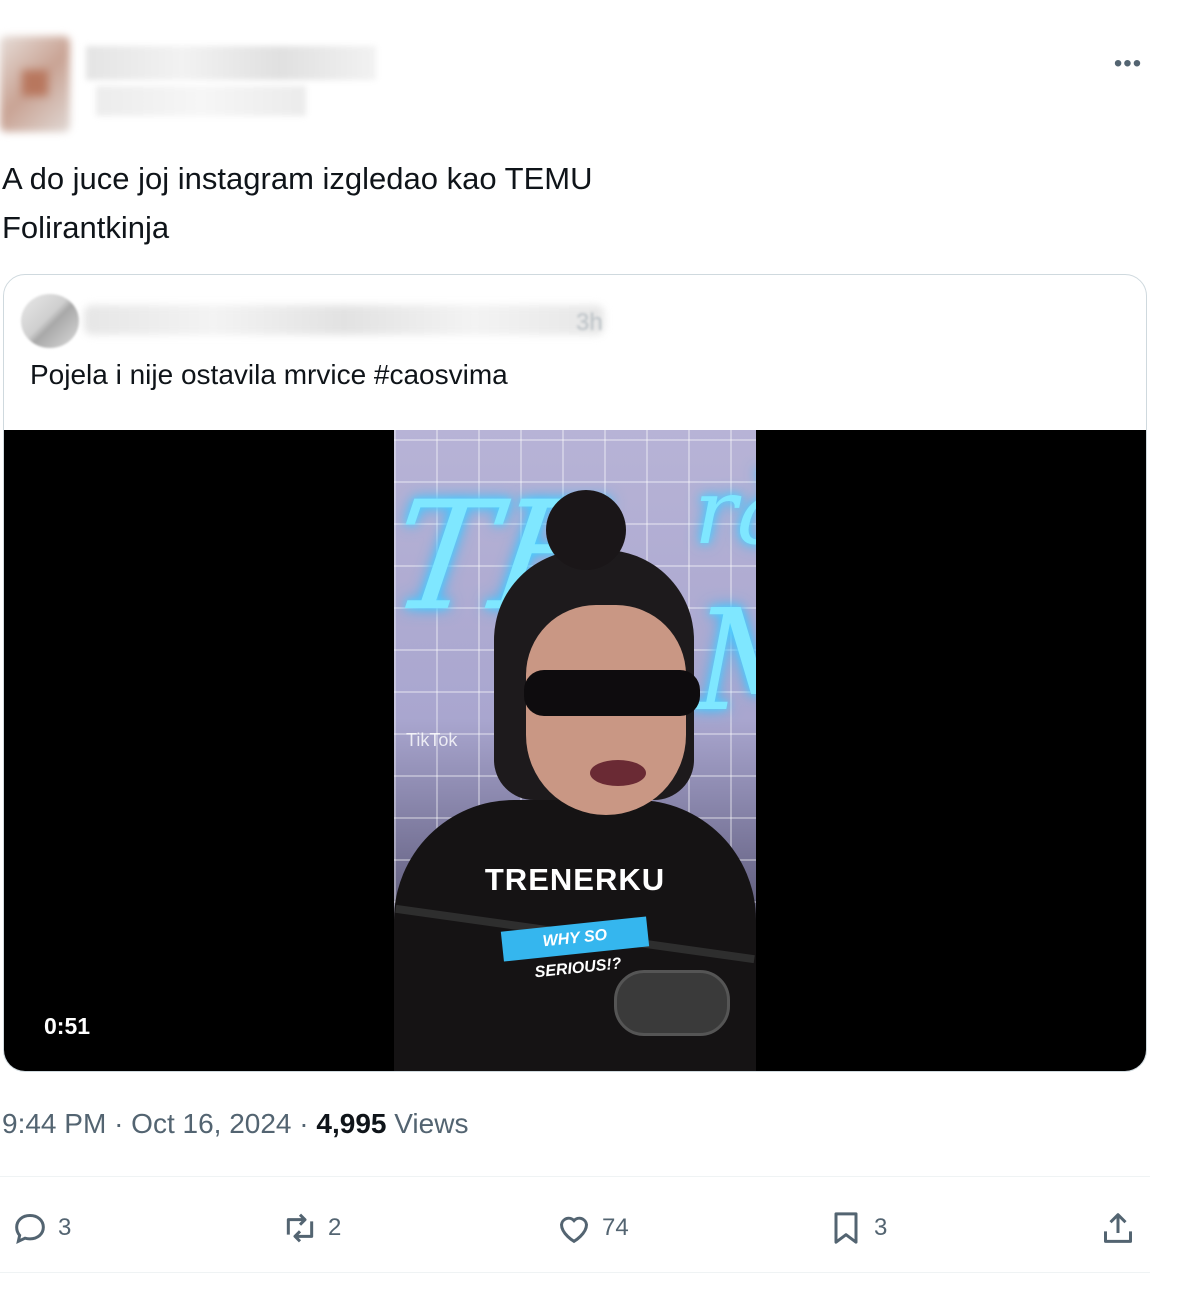 Image resolution: width=1191 pixels, height=1300 pixels. Describe the element at coordinates (589, 322) in the screenshot. I see `quoted-tweet-time: 3h` at that location.